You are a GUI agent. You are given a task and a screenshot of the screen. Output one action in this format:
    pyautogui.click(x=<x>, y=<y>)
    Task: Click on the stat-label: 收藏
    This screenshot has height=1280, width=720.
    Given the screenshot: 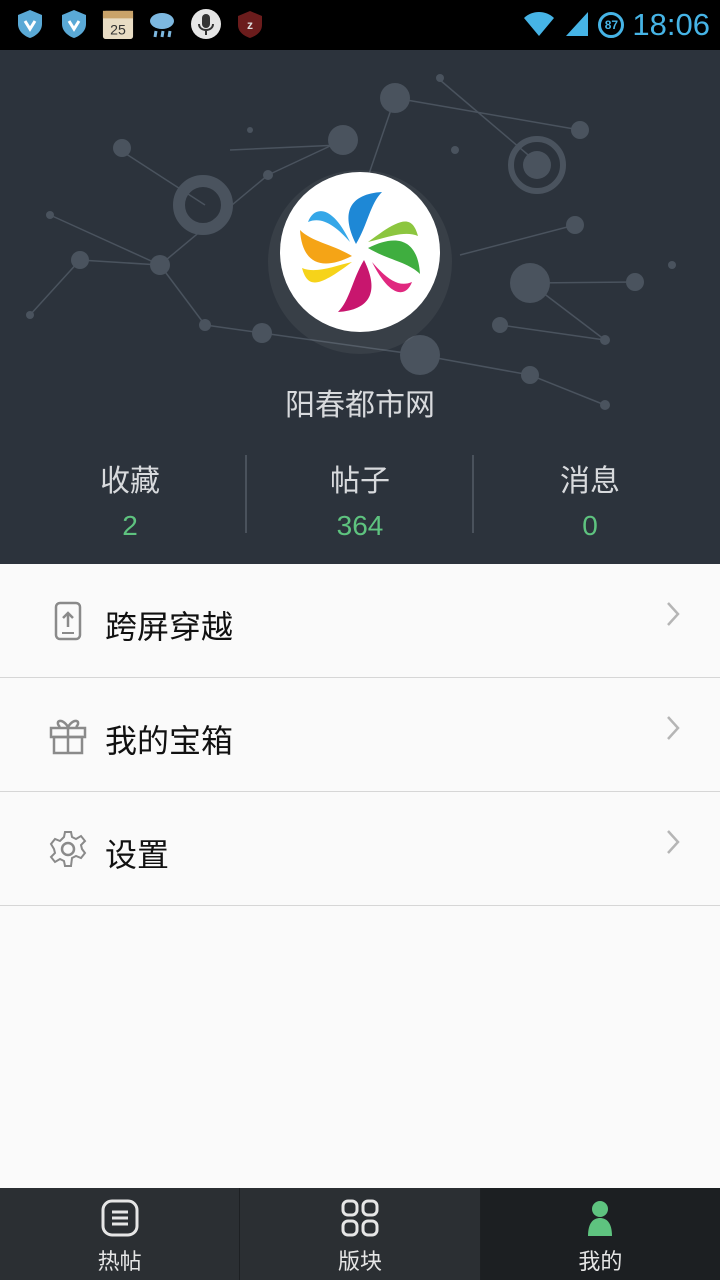 What is the action you would take?
    pyautogui.click(x=130, y=481)
    